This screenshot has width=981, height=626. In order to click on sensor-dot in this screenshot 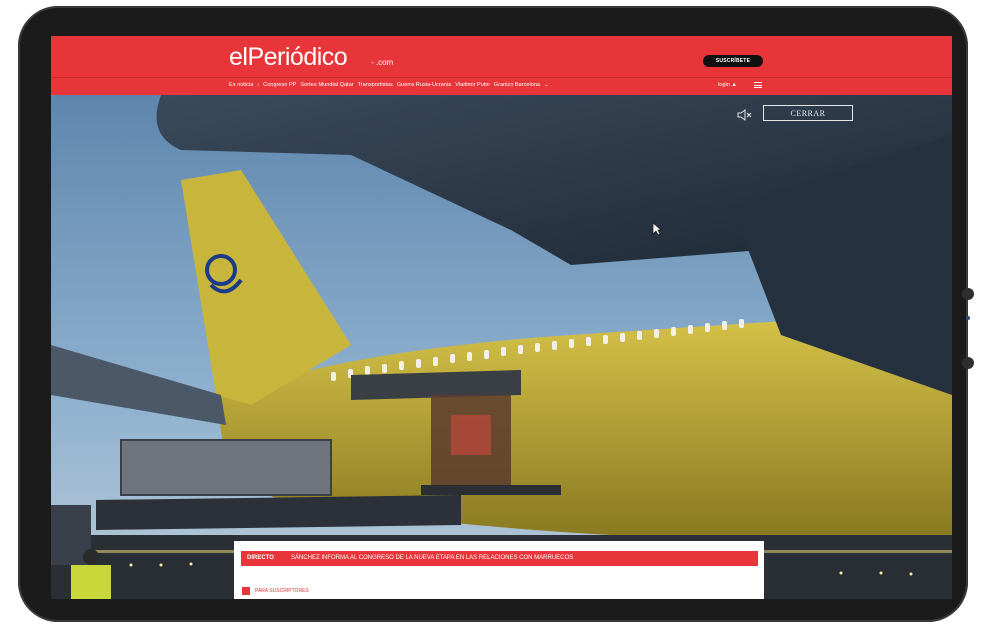, I will do `click(968, 318)`.